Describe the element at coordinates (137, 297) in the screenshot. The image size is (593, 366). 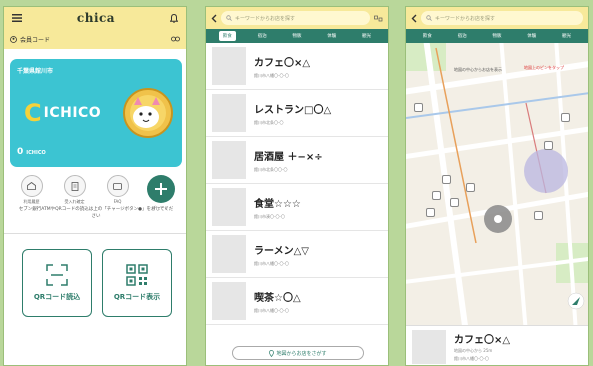
I see `qr-show-label: QRコード表示` at that location.